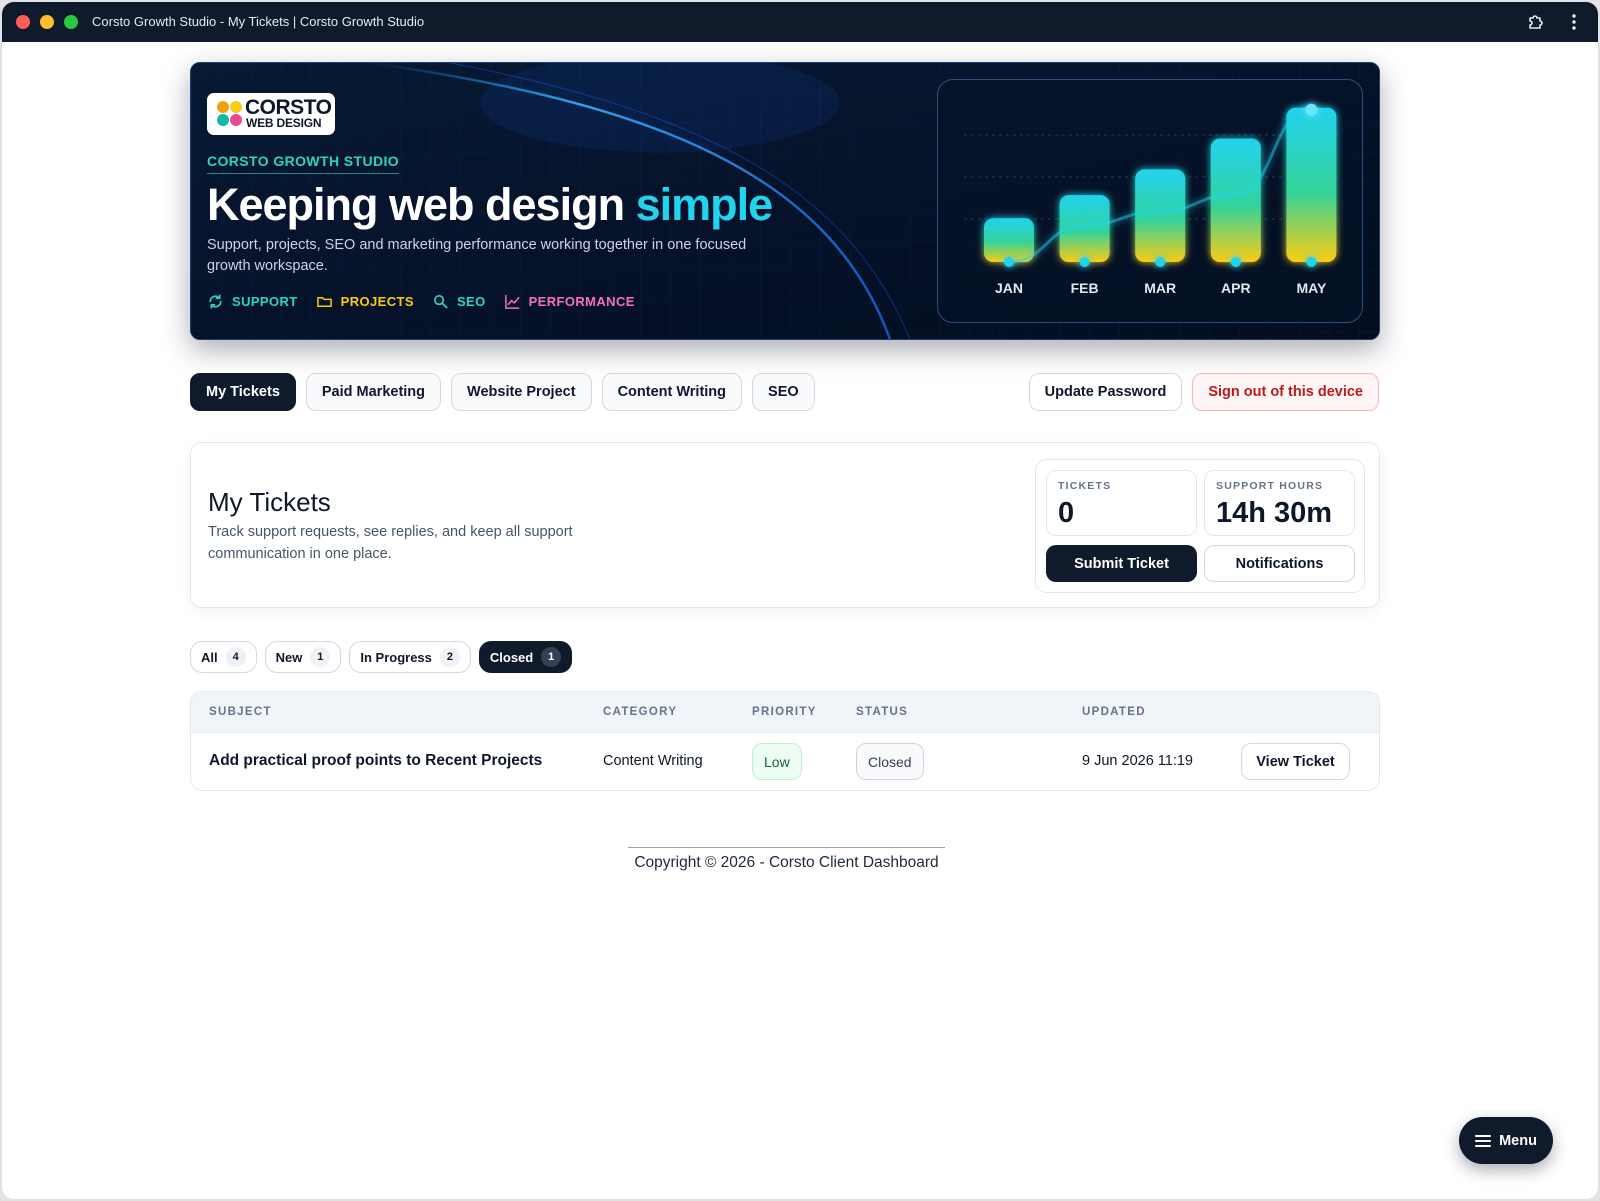 This screenshot has width=1600, height=1201. Describe the element at coordinates (1279, 563) in the screenshot. I see `notifications-button: Notifications` at that location.